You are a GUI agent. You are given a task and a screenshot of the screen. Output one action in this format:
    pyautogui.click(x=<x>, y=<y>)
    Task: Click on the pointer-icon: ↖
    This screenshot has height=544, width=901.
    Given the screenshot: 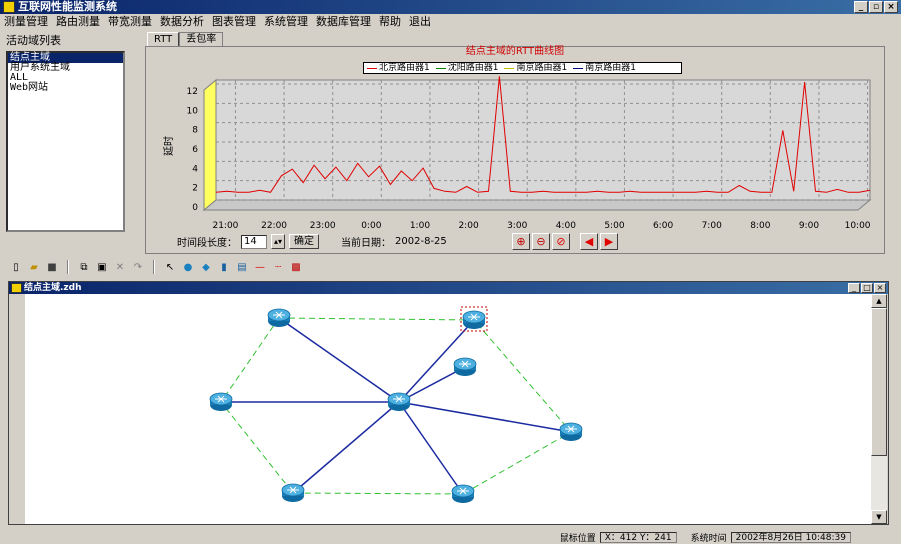 What is the action you would take?
    pyautogui.click(x=170, y=267)
    